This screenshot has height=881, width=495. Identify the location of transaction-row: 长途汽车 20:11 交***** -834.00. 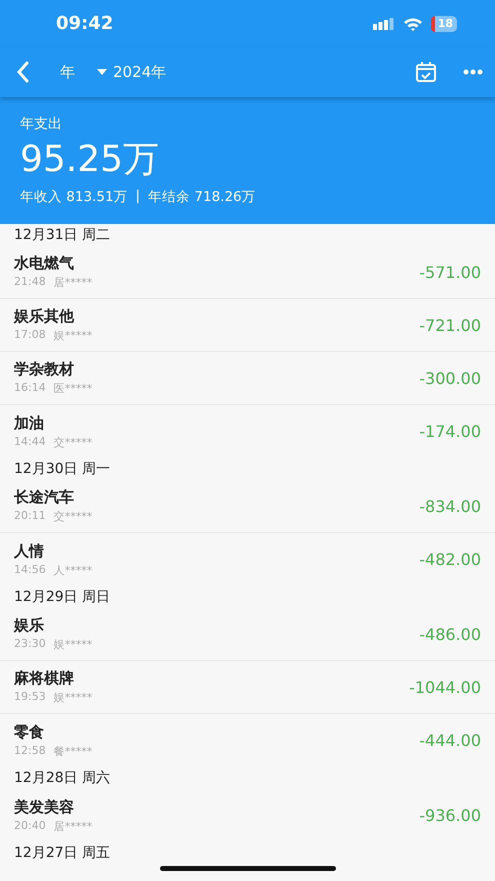
(247, 506).